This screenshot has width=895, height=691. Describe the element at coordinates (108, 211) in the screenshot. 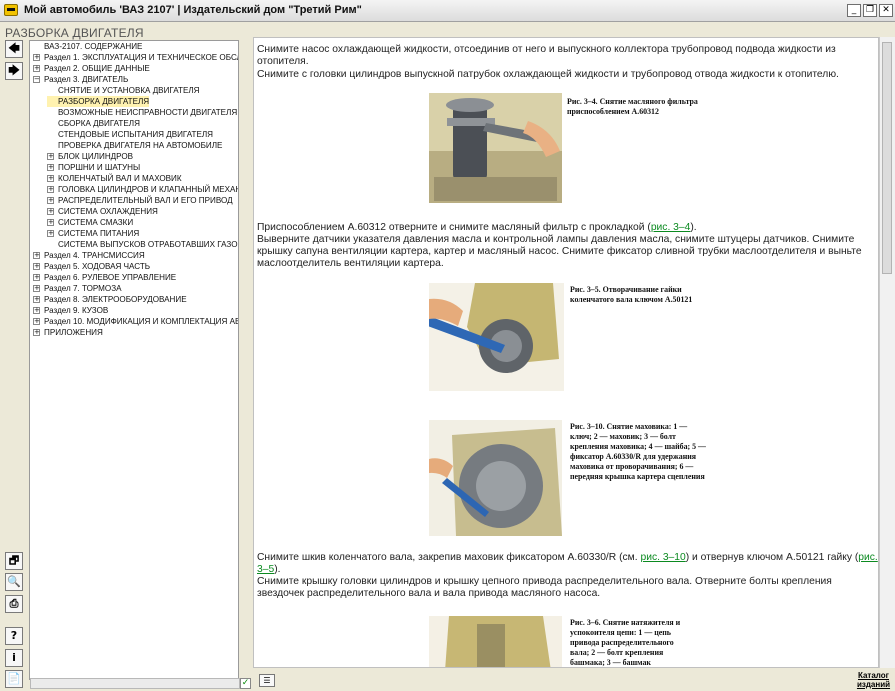

I see `tree-label: СИСТЕМА ОХЛАЖДЕНИЯ` at that location.